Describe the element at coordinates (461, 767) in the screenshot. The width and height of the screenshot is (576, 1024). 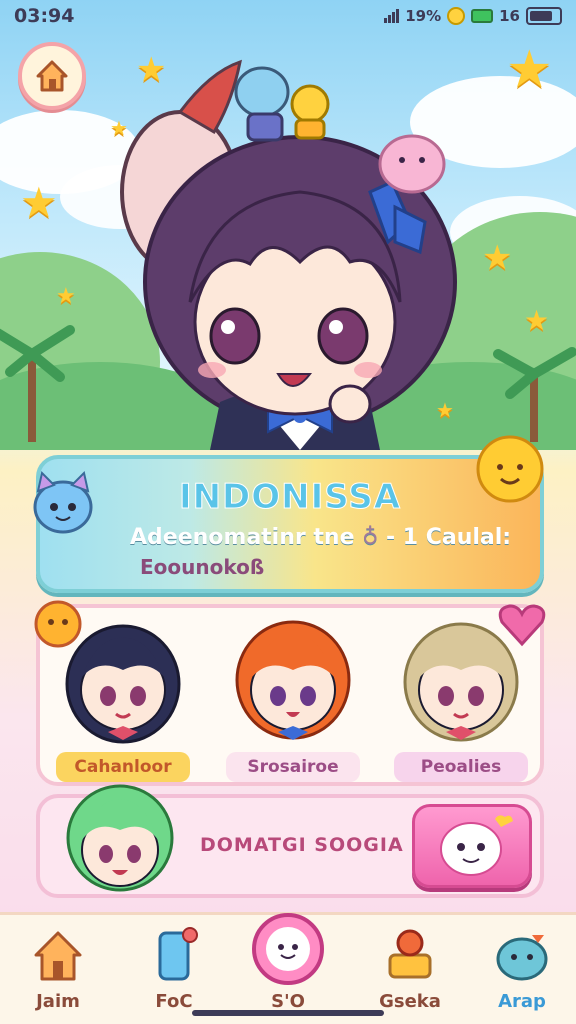
I see `character-name-tag: Peoalies` at that location.